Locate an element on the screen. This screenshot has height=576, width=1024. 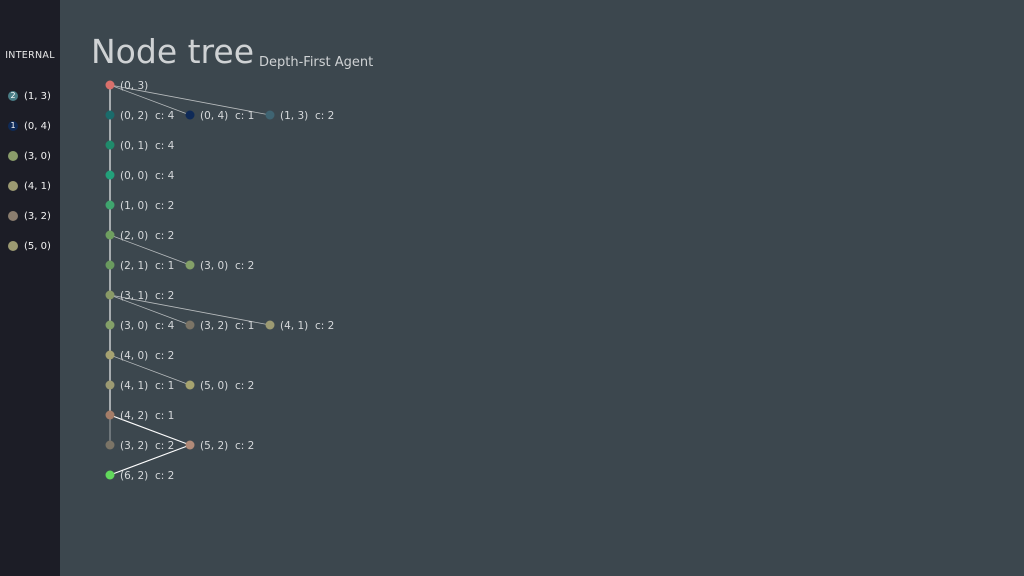
node-label: (2, 0) is located at coordinates (134, 236).